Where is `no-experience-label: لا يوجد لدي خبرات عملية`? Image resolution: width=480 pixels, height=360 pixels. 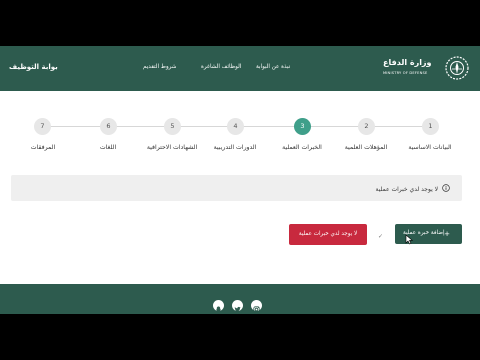 no-experience-label: لا يوجد لدي خبرات عملية is located at coordinates (328, 234).